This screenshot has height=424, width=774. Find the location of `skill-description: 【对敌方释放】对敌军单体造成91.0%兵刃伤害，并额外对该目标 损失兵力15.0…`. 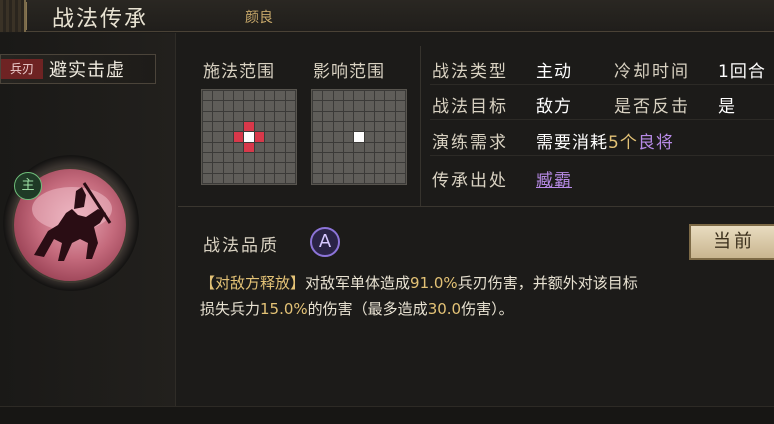

skill-description: 【对敌方释放】对敌军单体造成91.0%兵刃伤害，并额外对该目标 损失兵力15.0… is located at coordinates (487, 296).